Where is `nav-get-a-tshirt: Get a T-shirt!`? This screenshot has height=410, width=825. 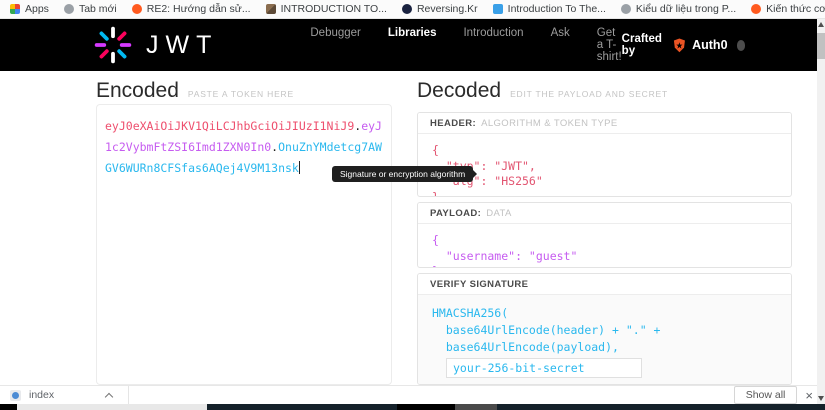
nav-get-a-tshirt: Get a T-shirt! is located at coordinates (609, 45).